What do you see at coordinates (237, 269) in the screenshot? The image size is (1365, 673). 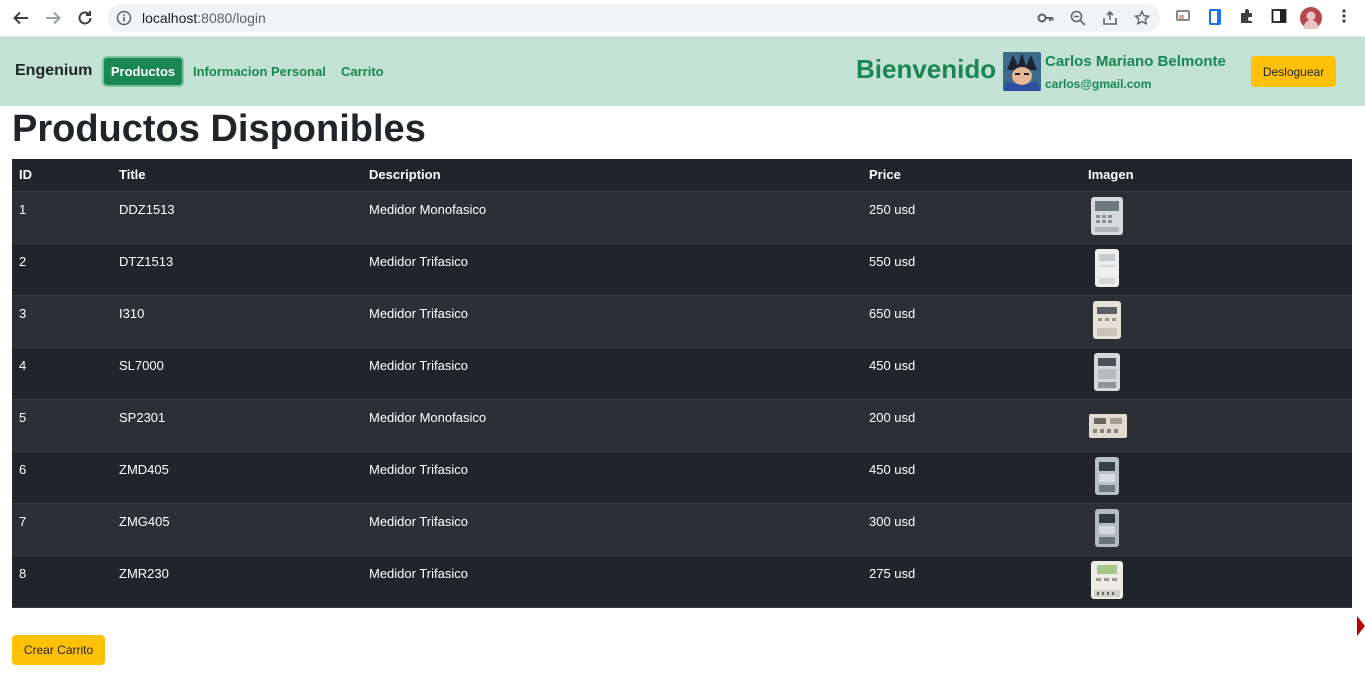 I see `cell-title: DTZ1513` at bounding box center [237, 269].